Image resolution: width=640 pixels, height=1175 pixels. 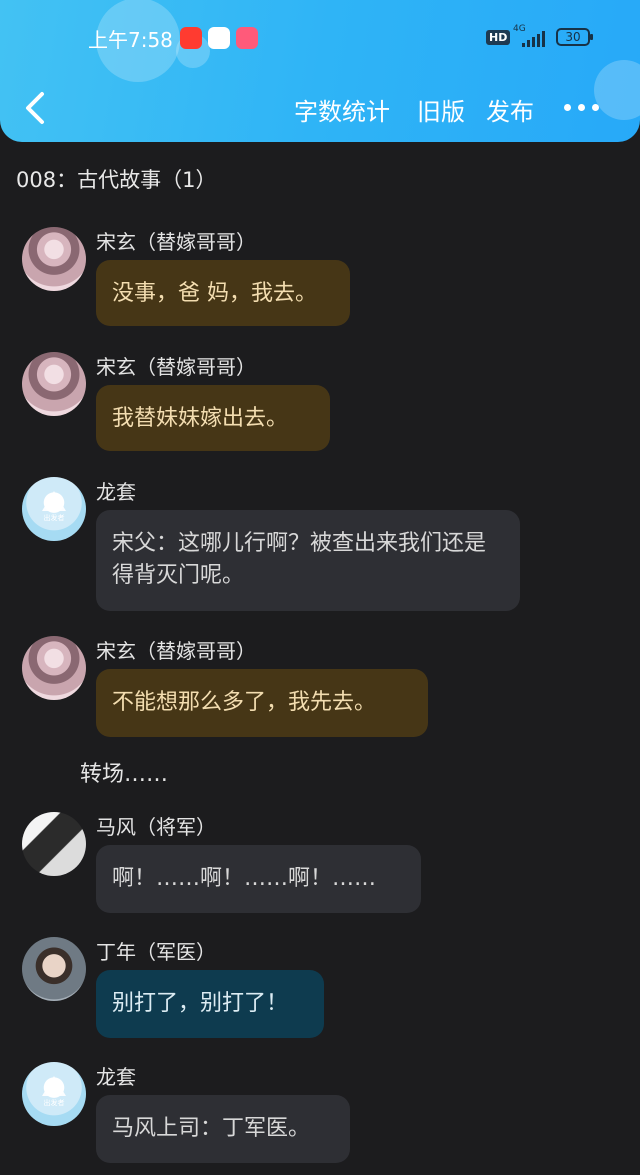 I want to click on message-bubble: 马风上司：丁军医。, so click(x=223, y=1129).